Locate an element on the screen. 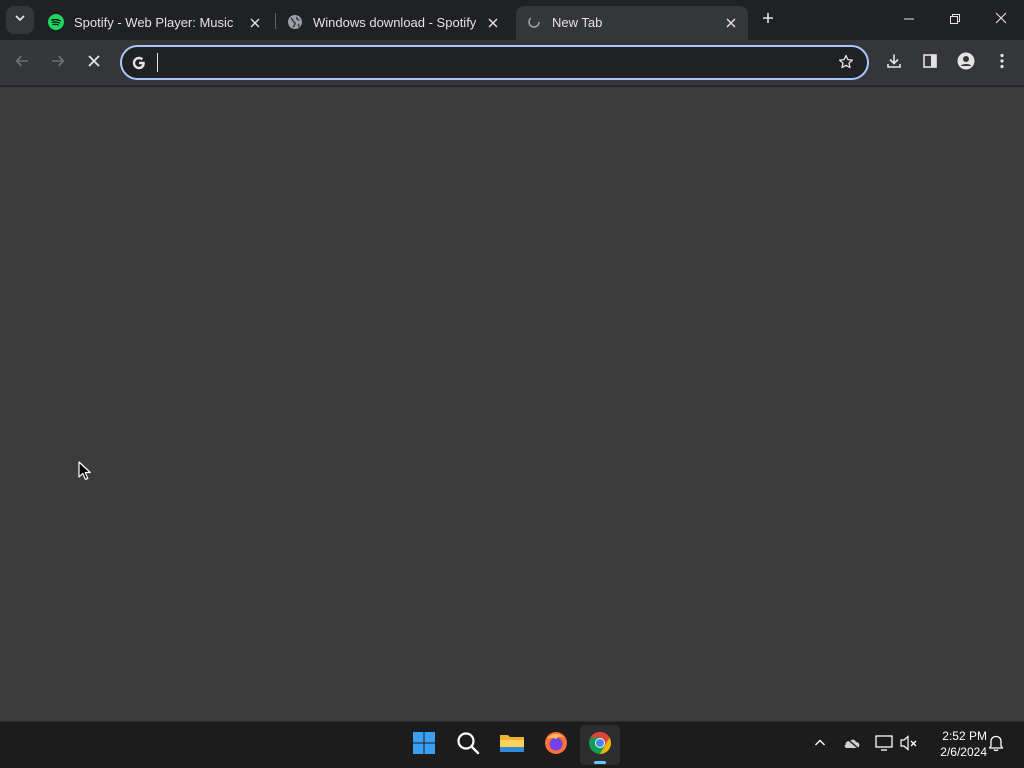  clock-date: 2/6/2024 is located at coordinates (963, 752).